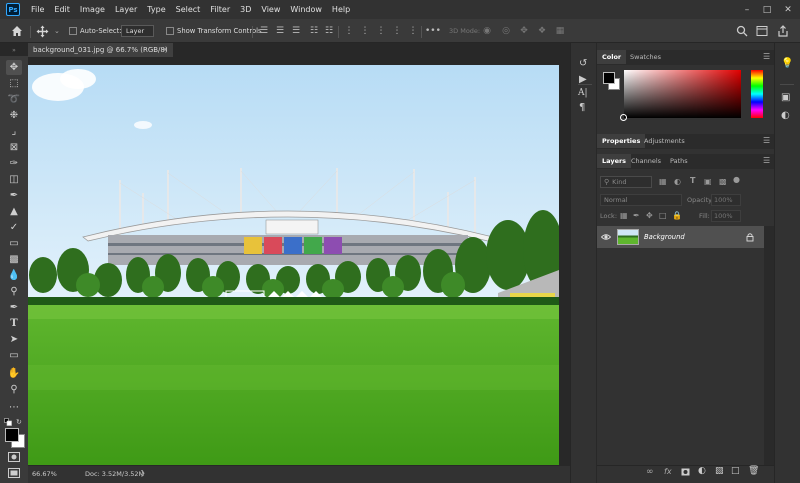  Describe the element at coordinates (692, 180) in the screenshot. I see `filter-type-icon: T` at that location.